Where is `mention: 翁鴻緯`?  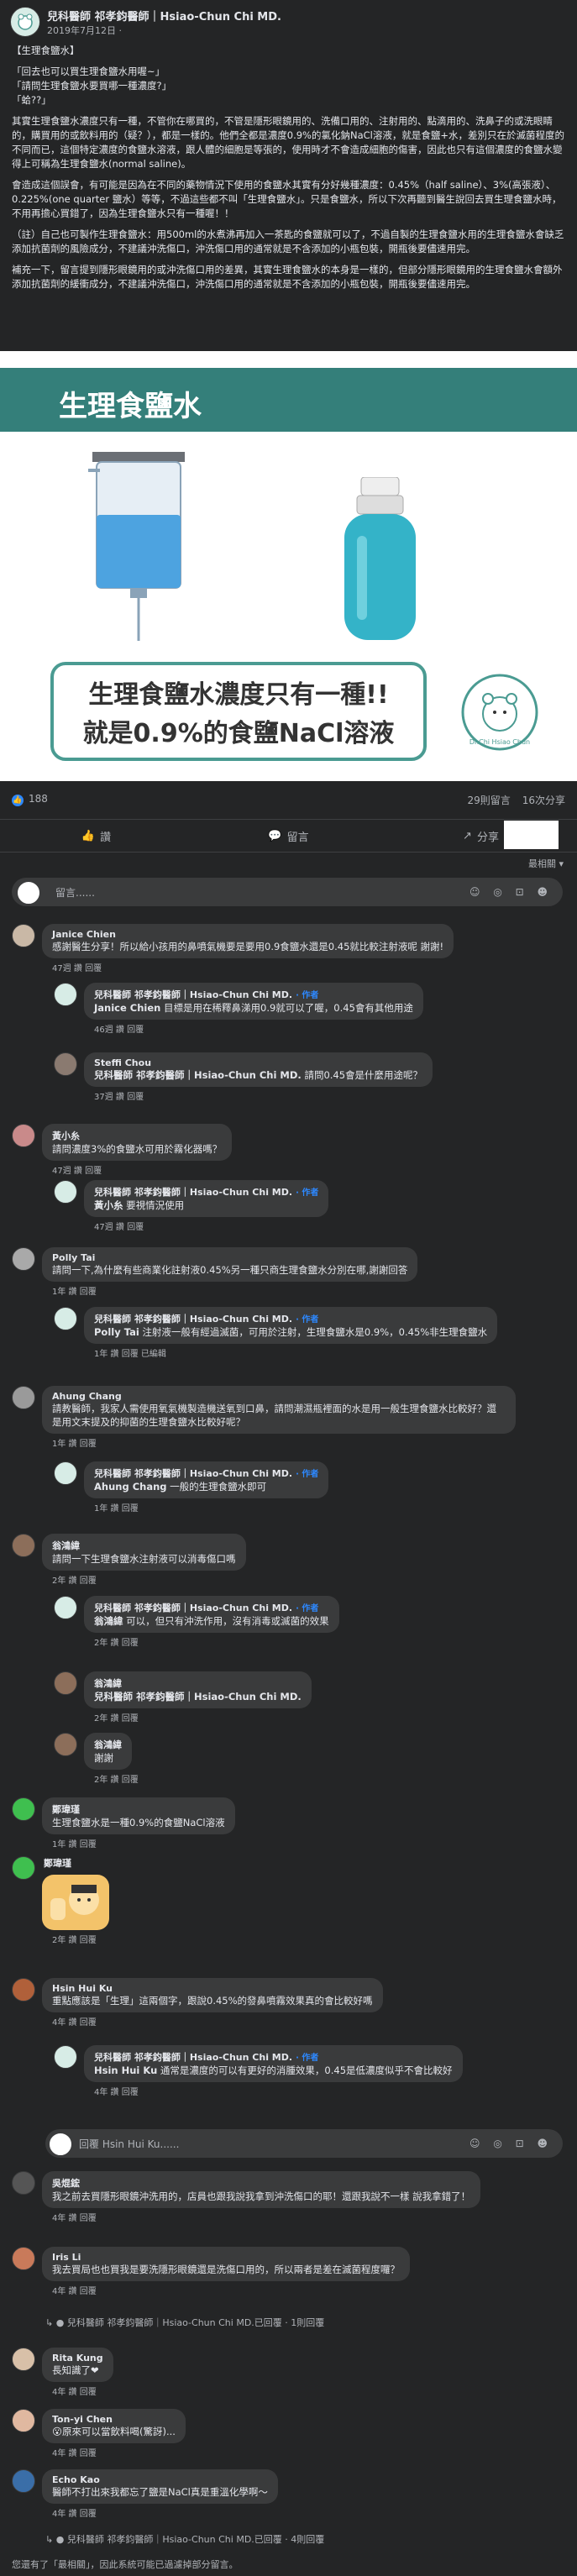
mention: 翁鴻緯 is located at coordinates (108, 1621).